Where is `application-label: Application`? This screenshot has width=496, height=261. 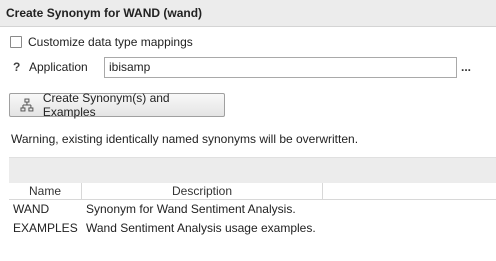
application-label: Application is located at coordinates (58, 67).